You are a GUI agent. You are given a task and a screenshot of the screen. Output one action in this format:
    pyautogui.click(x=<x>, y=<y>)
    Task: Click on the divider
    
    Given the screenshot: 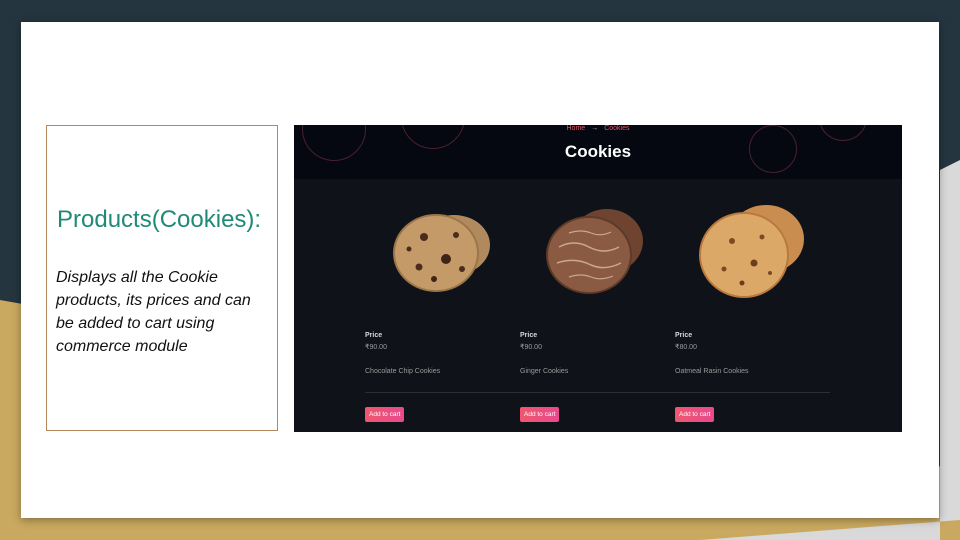 What is the action you would take?
    pyautogui.click(x=597, y=392)
    